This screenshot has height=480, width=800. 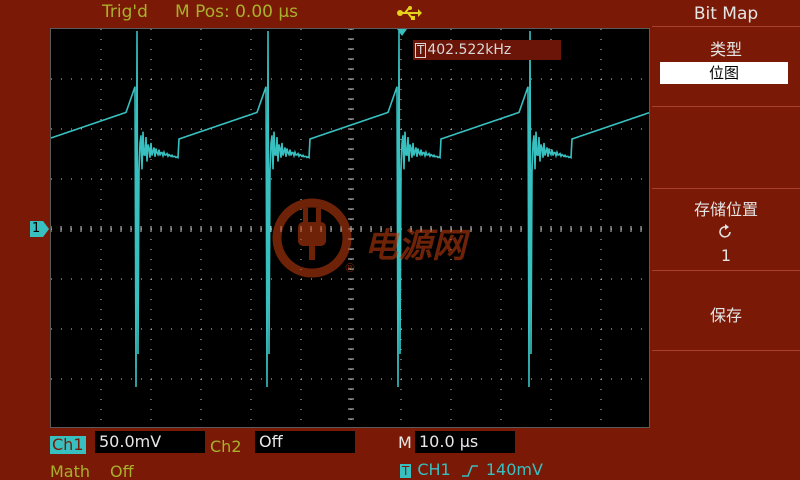 What do you see at coordinates (125, 12) in the screenshot?
I see `trigger-status: Trig'd` at bounding box center [125, 12].